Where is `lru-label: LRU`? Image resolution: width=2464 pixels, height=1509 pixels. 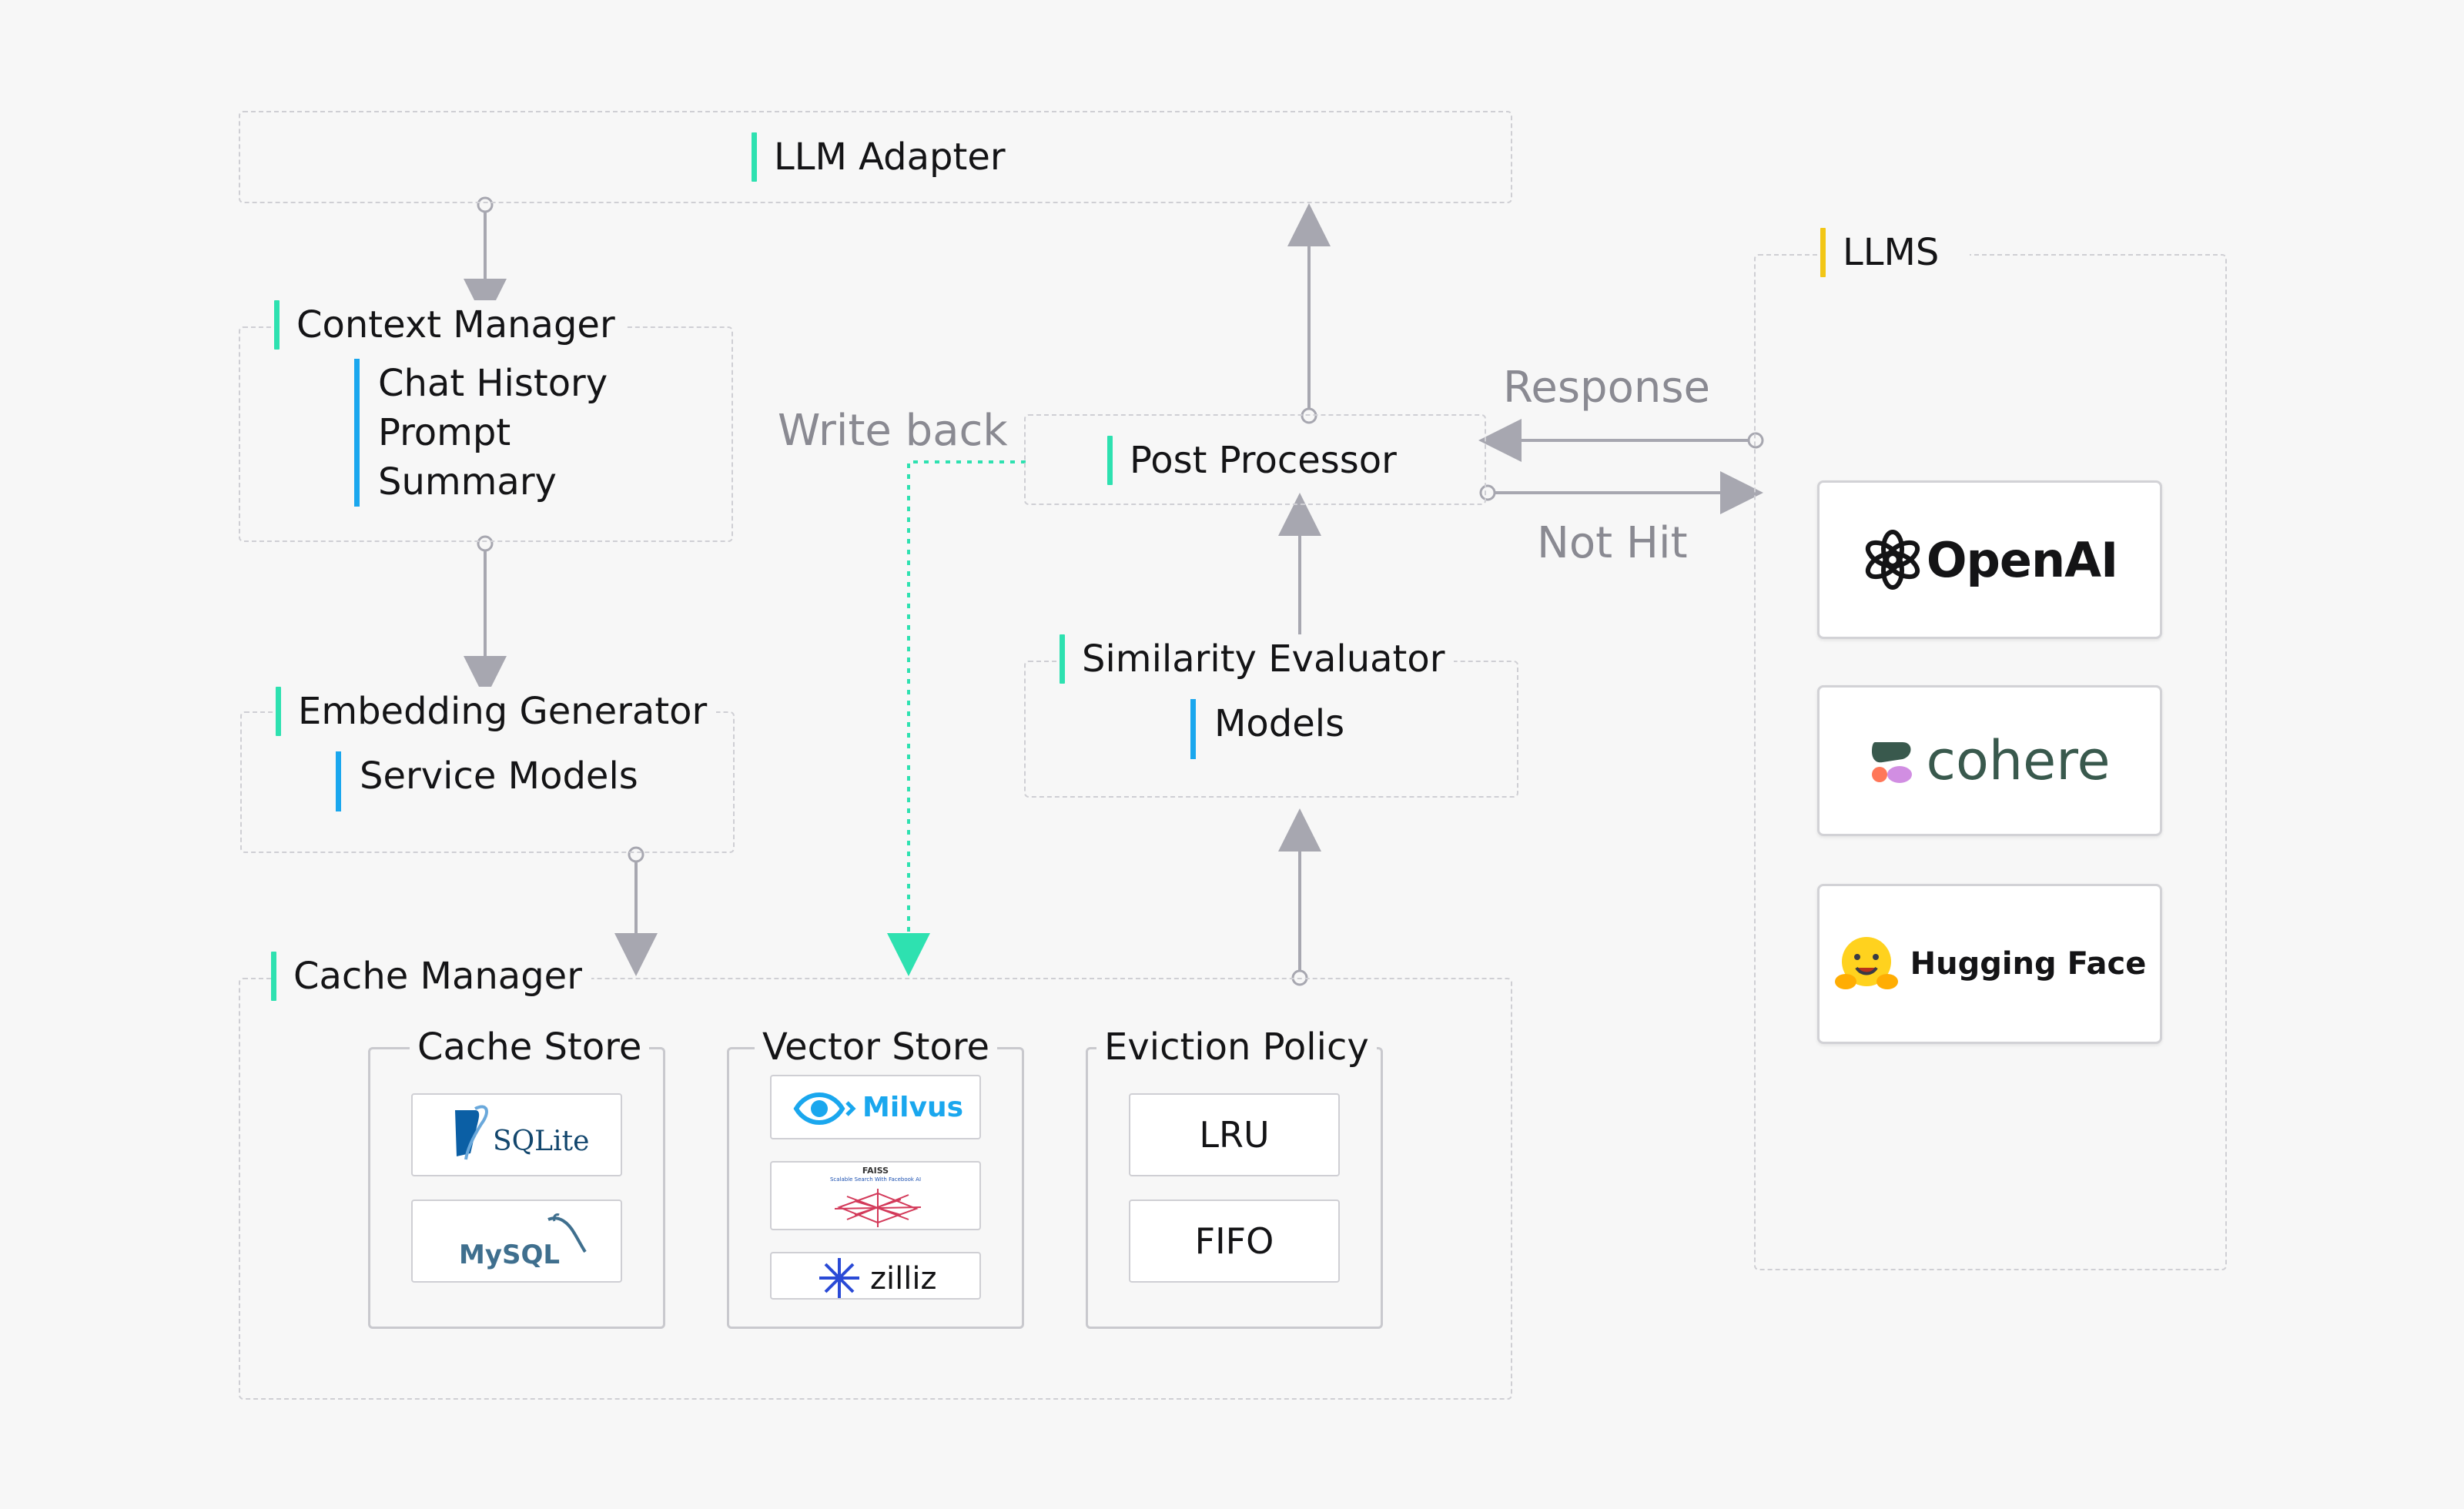 lru-label: LRU is located at coordinates (1234, 1135).